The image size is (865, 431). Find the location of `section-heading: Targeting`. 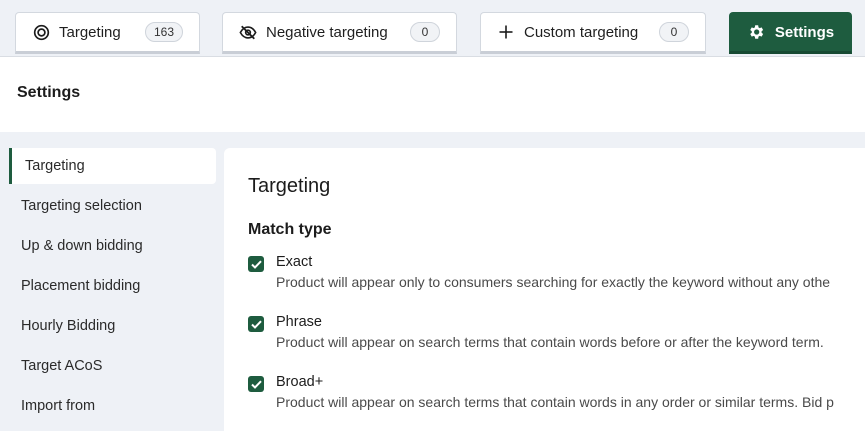

section-heading: Targeting is located at coordinates (289, 186).